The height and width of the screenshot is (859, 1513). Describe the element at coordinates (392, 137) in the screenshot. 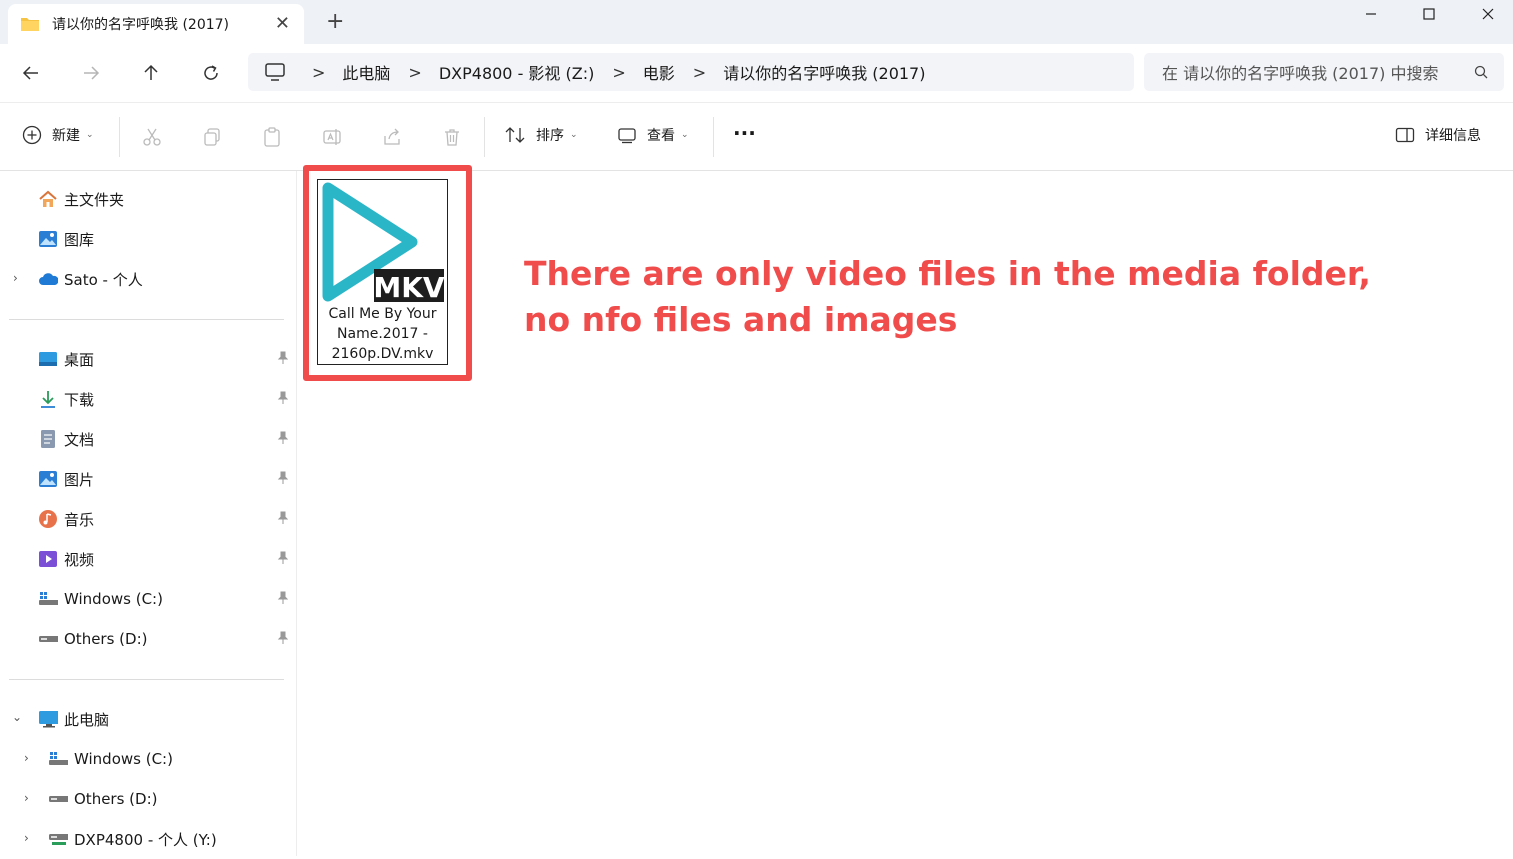

I see `share-button` at that location.